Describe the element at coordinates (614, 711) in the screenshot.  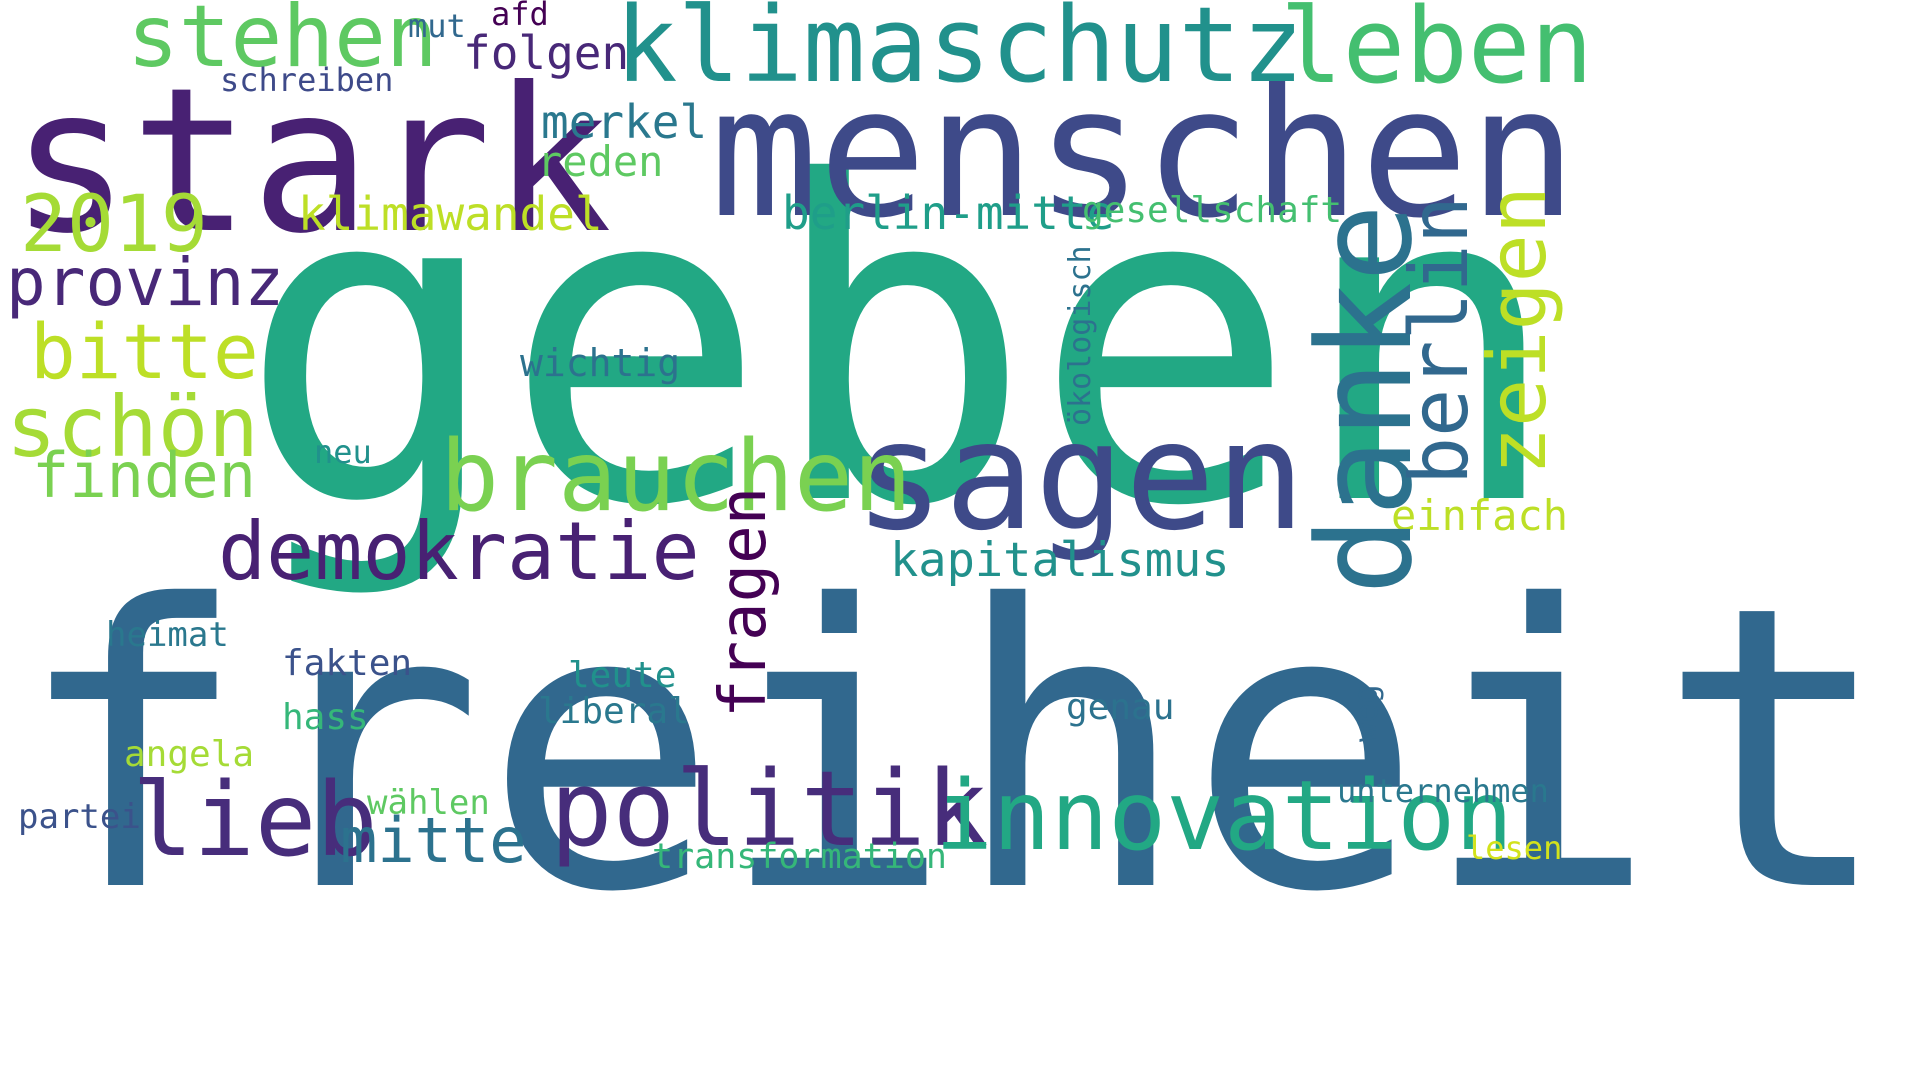
I see `word-liberal: liberal` at that location.